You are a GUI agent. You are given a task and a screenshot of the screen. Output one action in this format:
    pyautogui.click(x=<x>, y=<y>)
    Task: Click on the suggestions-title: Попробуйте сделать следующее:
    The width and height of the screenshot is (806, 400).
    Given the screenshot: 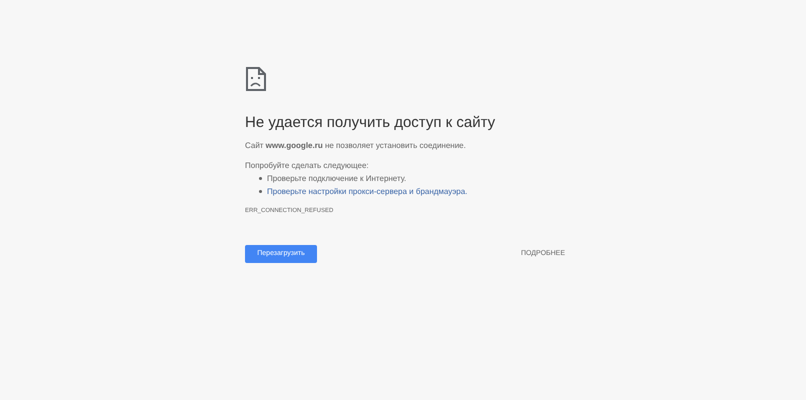 What is the action you would take?
    pyautogui.click(x=307, y=165)
    